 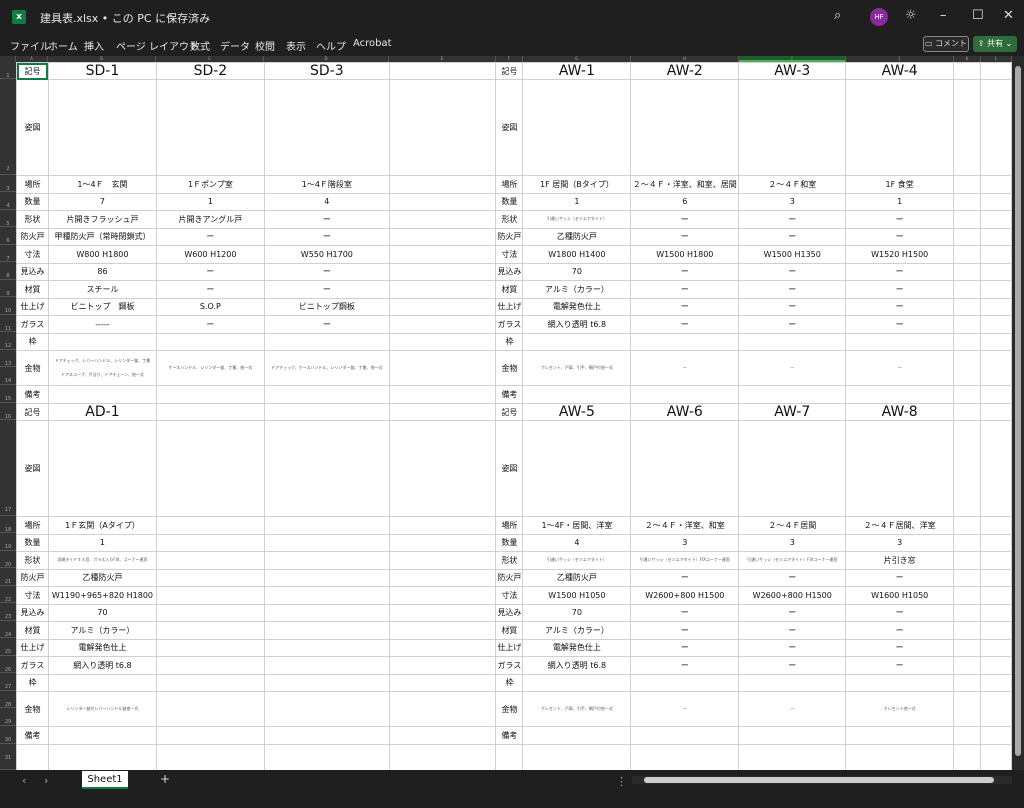 I want to click on cell: W800 H1800, so click(x=102, y=254).